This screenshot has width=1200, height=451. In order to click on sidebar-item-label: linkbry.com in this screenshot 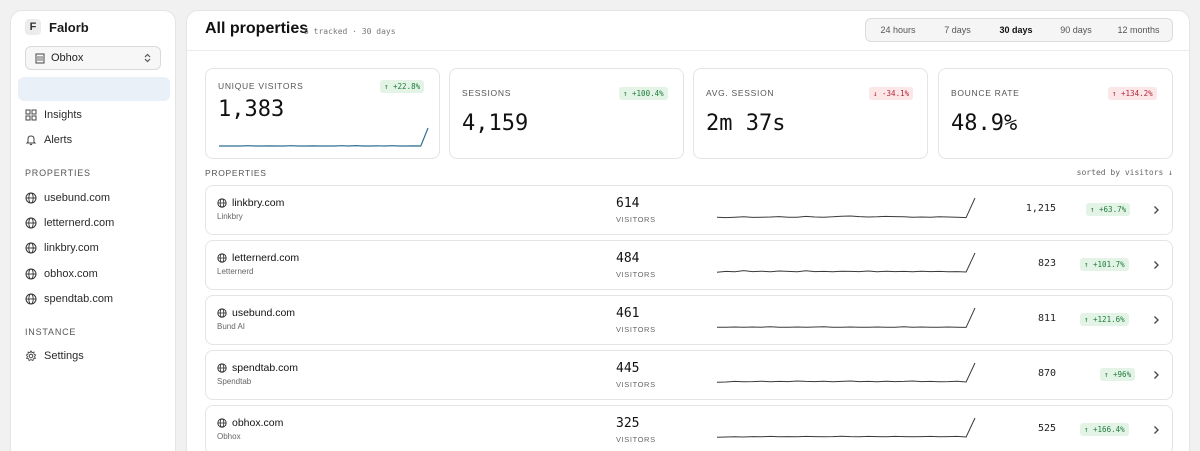, I will do `click(71, 248)`.